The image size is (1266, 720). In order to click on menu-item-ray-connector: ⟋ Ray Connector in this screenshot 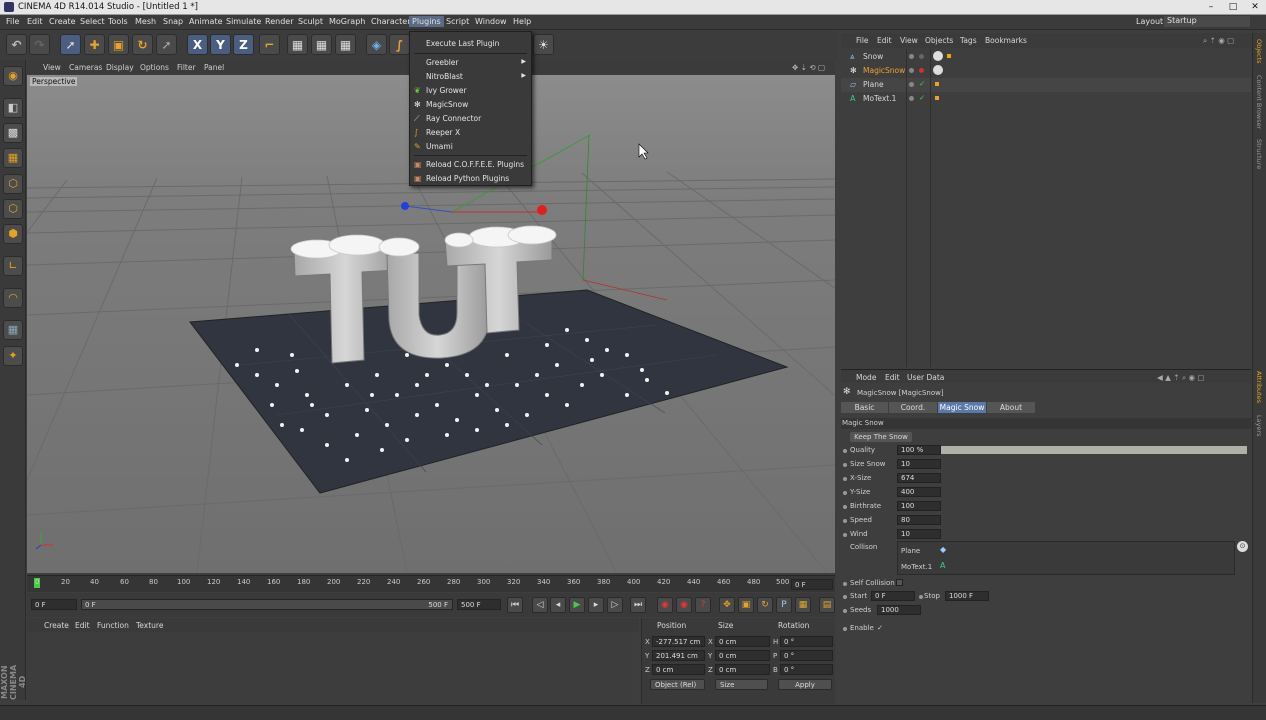, I will do `click(470, 118)`.